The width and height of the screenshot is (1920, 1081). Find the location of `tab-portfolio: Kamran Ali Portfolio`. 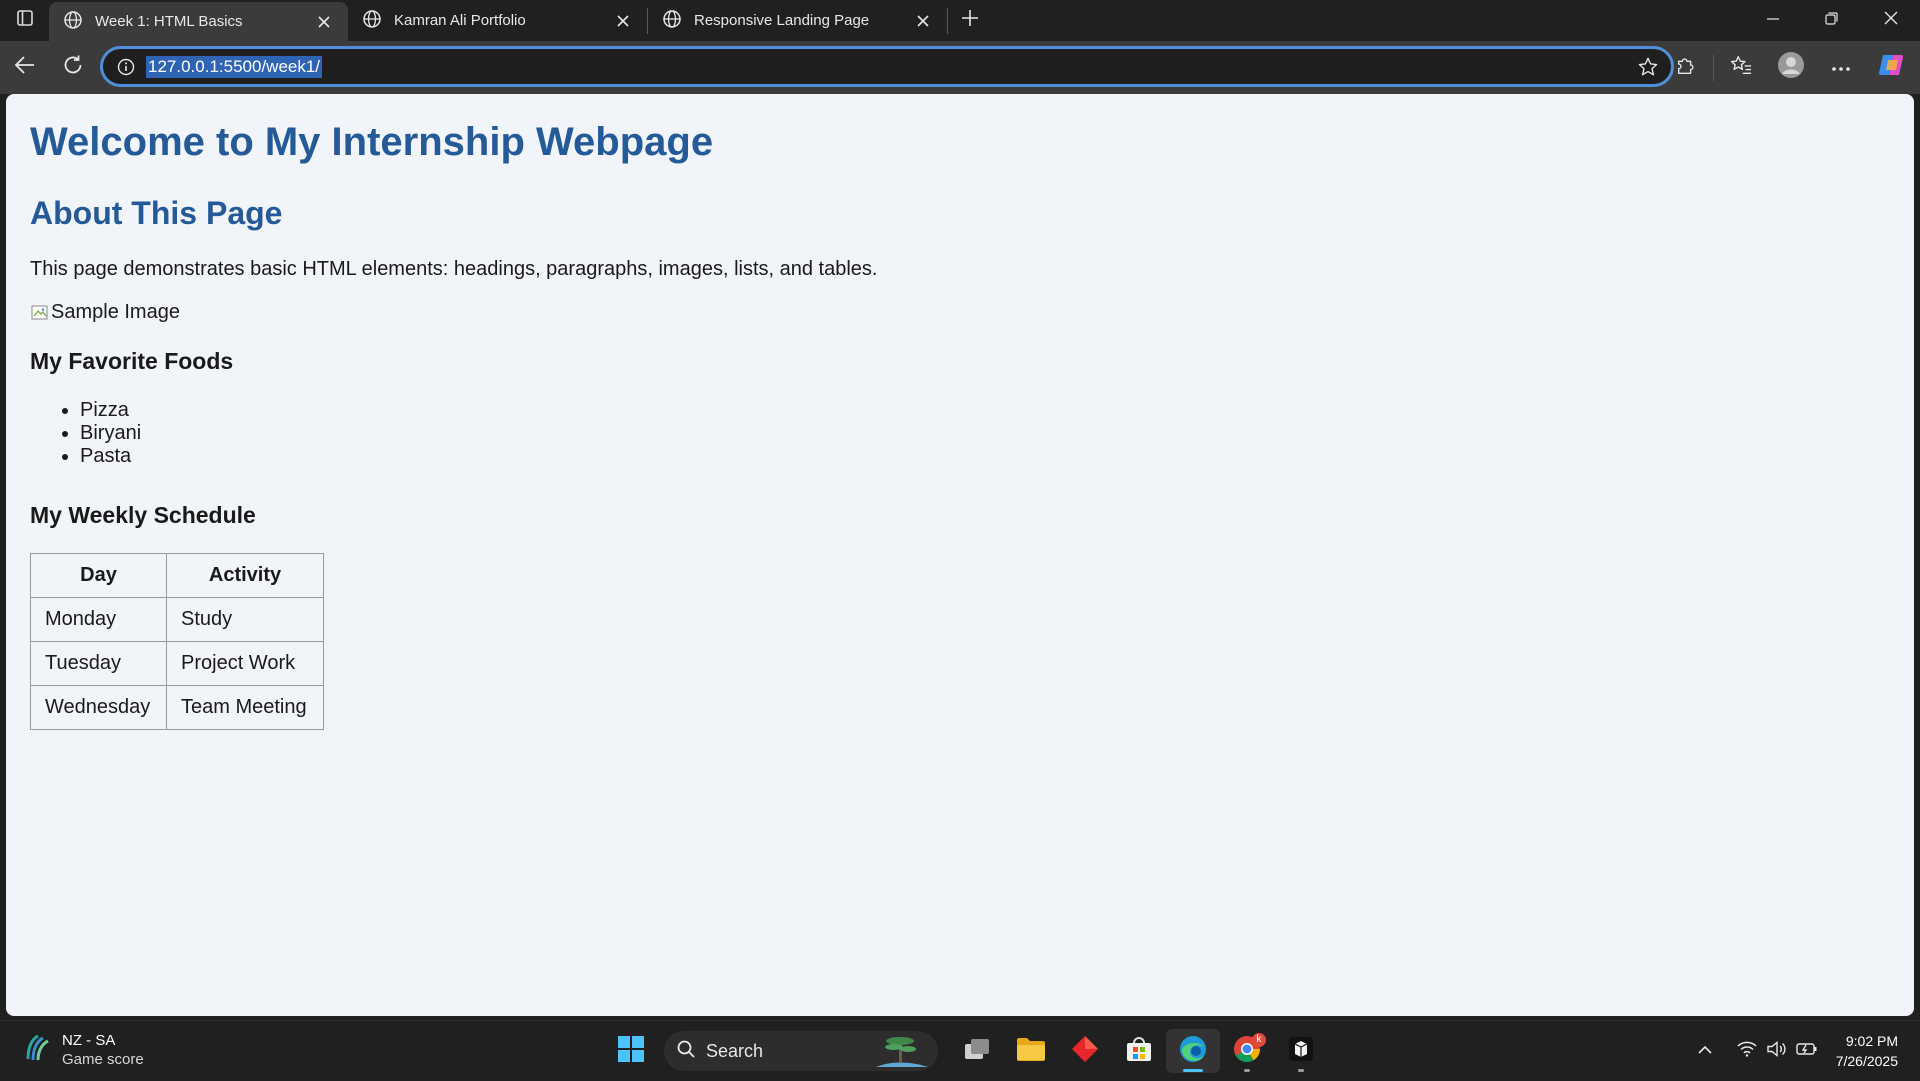

tab-portfolio: Kamran Ali Portfolio is located at coordinates (497, 20).